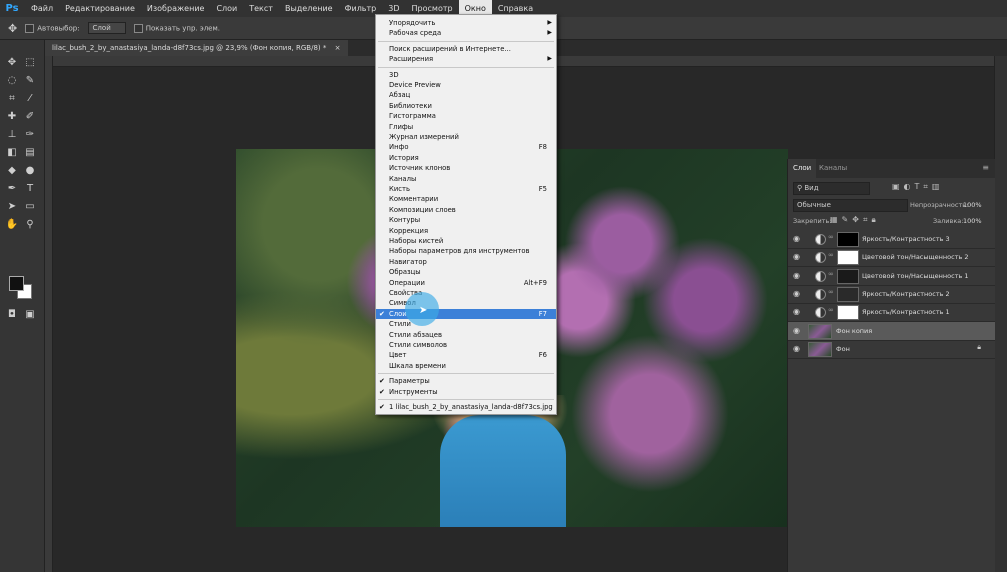  Describe the element at coordinates (466, 241) in the screenshot. I see `window-menu-item: Наборы кистей` at that location.